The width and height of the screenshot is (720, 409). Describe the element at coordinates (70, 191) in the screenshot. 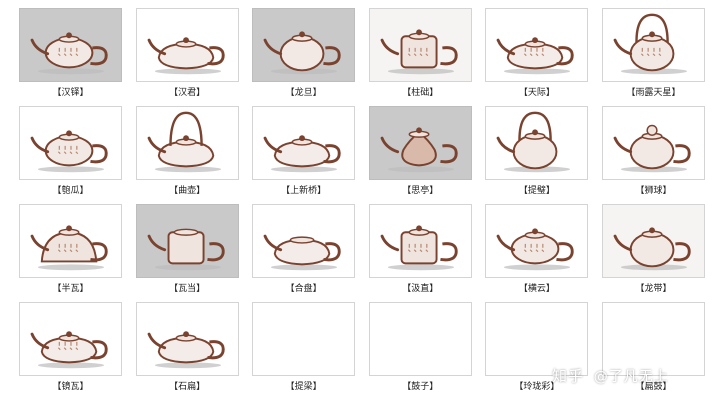

I see `teapot-label: 【匏瓜】` at that location.